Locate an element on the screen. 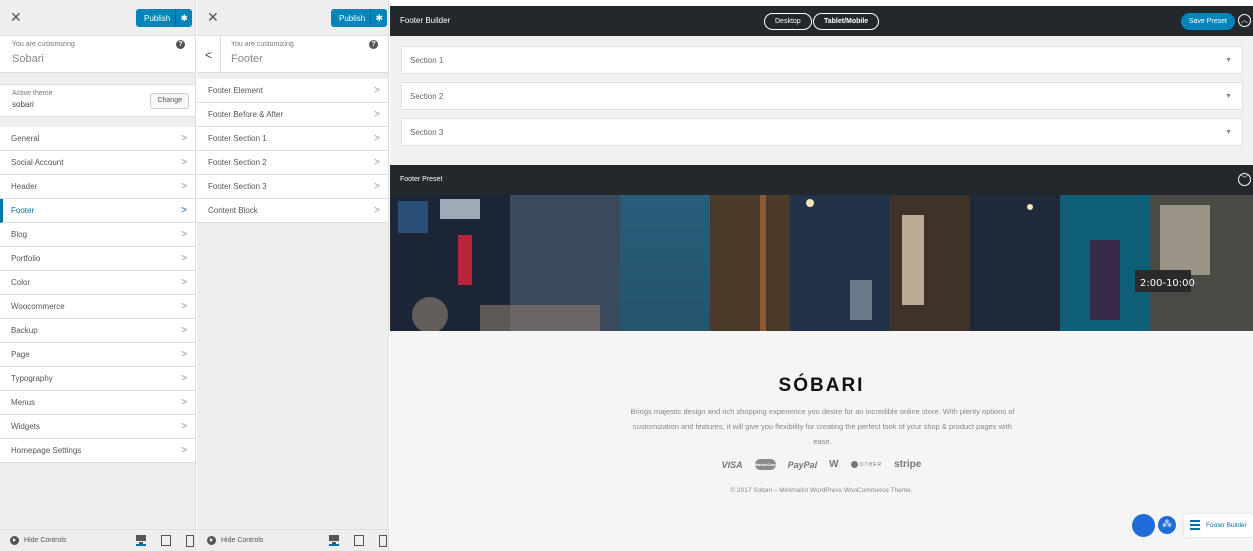 The width and height of the screenshot is (1253, 551). menu-item-label: Footer Before & After is located at coordinates (246, 114).